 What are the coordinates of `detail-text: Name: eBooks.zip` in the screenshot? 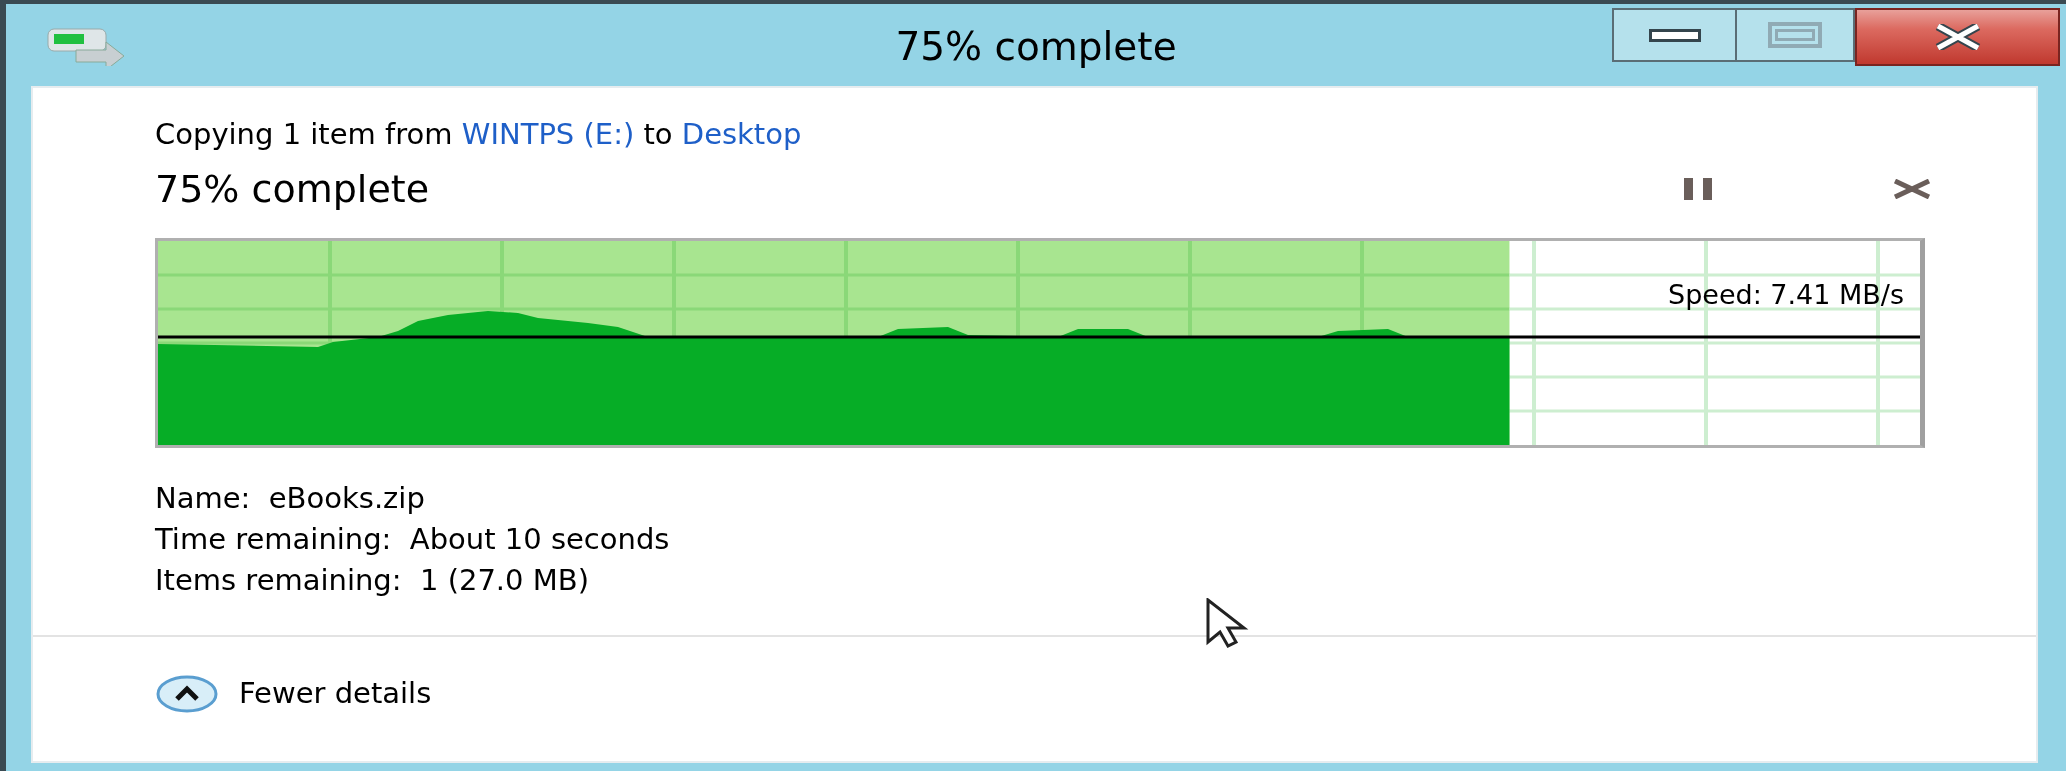 It's located at (290, 498).